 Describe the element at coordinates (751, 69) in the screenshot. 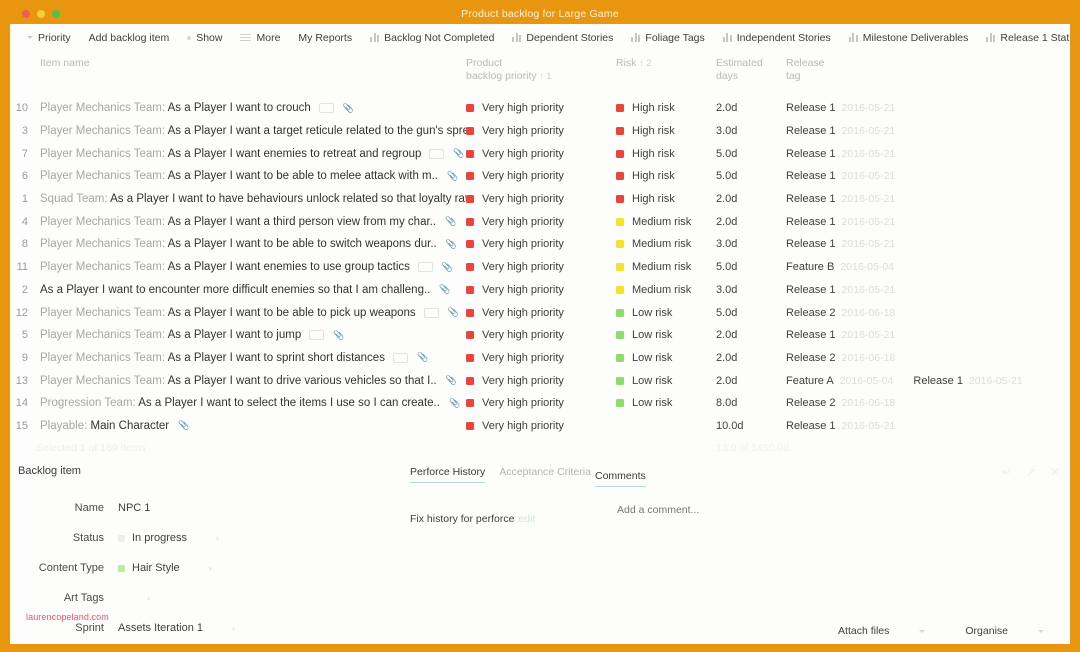

I see `col-header-estimated-days: Estimated days` at that location.